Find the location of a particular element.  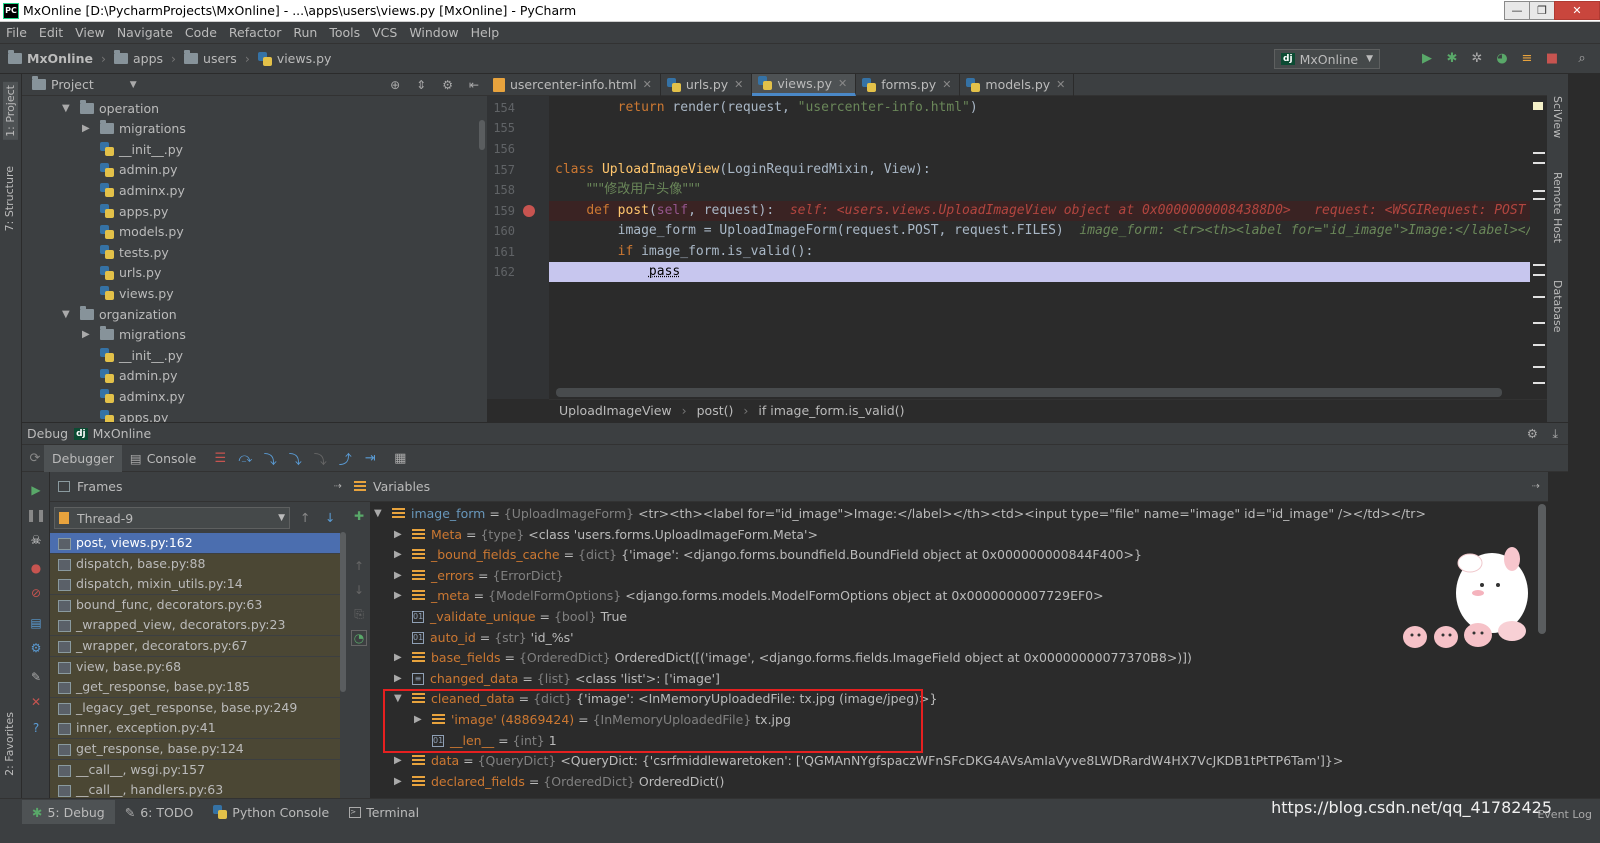

debug-icon: ✱ is located at coordinates (1452, 58).